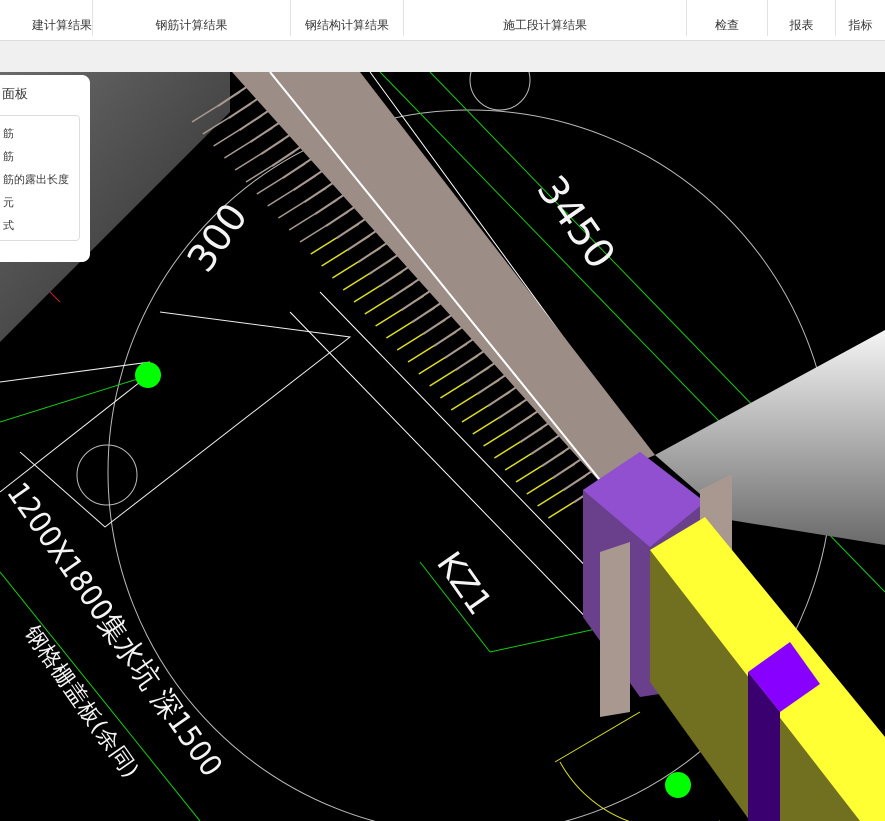 The image size is (885, 821). I want to click on panel-item: 筋的露出长度, so click(39, 179).